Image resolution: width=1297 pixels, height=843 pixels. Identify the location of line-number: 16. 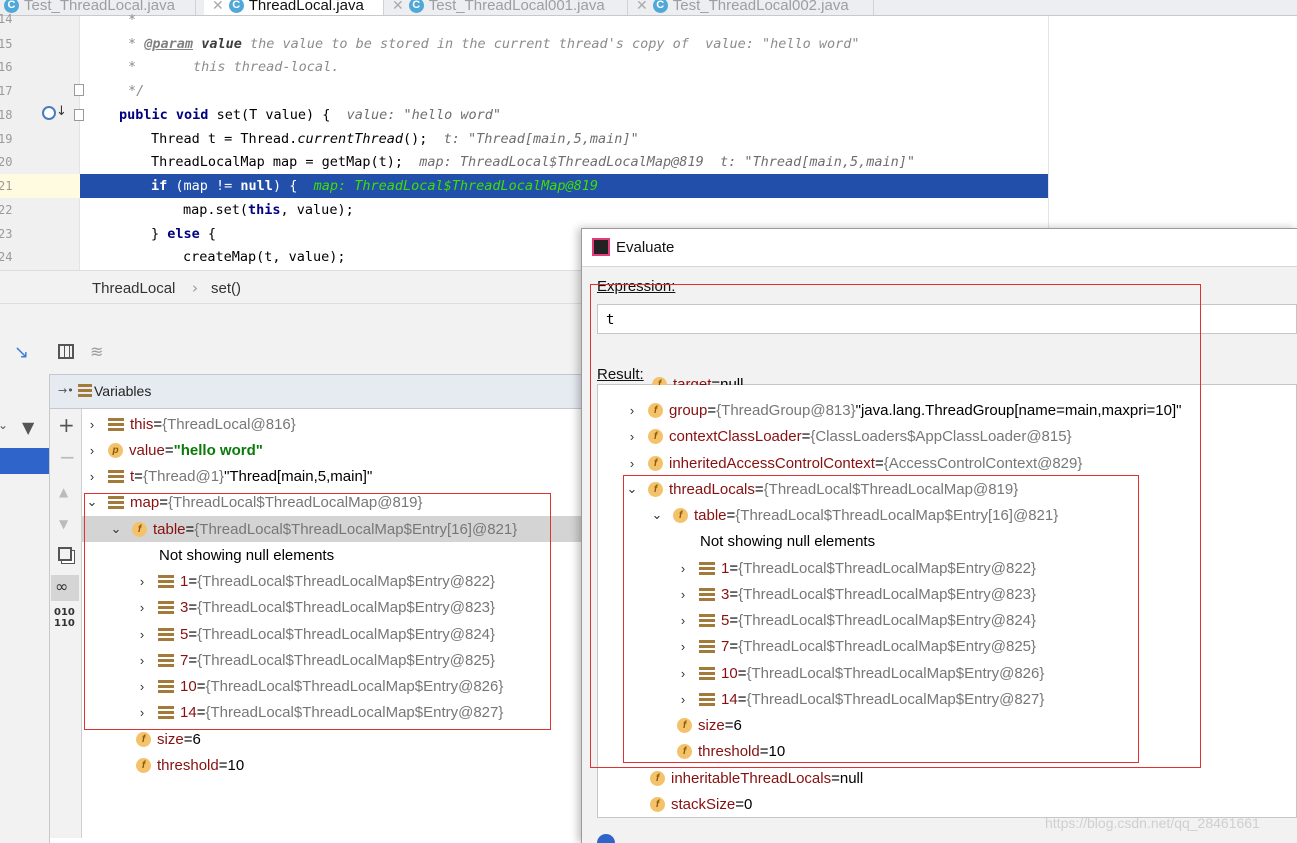
(6, 67).